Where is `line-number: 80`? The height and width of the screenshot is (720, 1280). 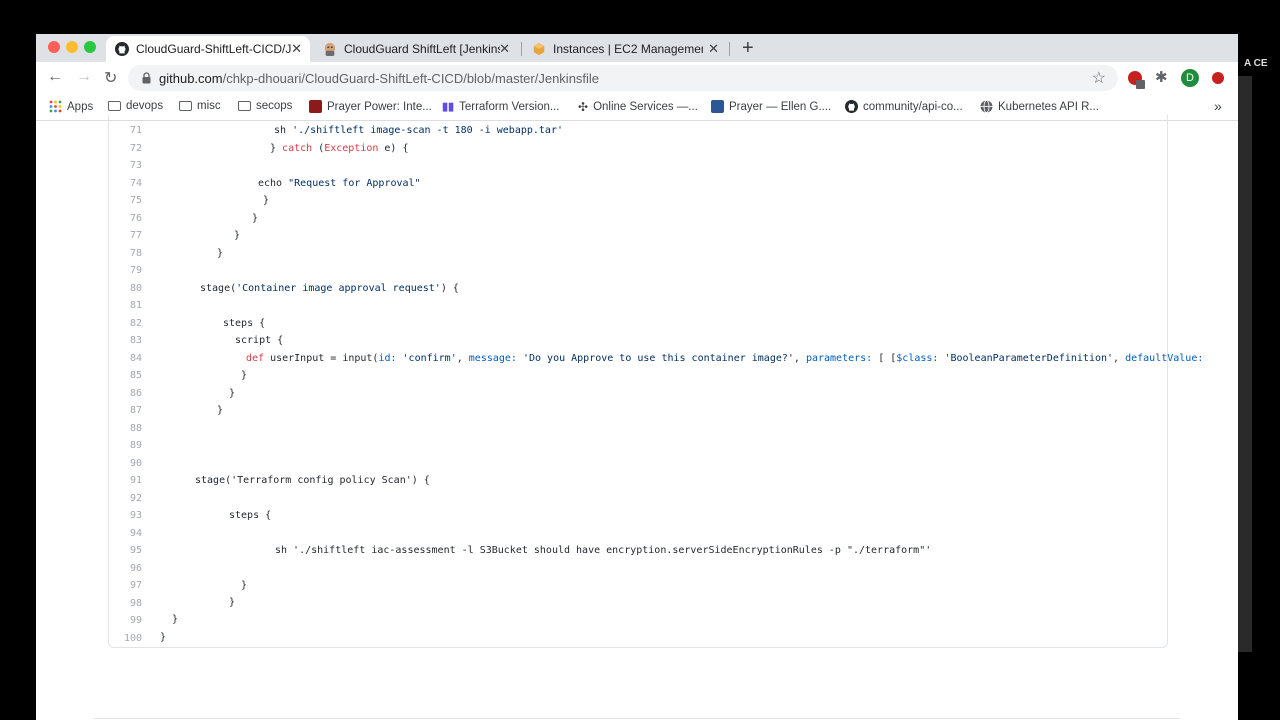 line-number: 80 is located at coordinates (135, 288).